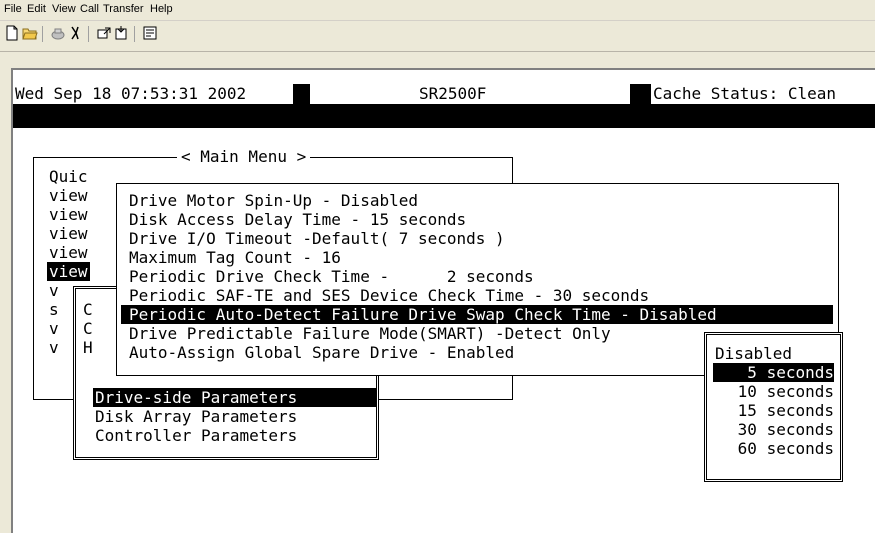 The width and height of the screenshot is (875, 533). What do you see at coordinates (235, 397) in the screenshot?
I see `config-item-drive-side: Drive-side Parameters` at bounding box center [235, 397].